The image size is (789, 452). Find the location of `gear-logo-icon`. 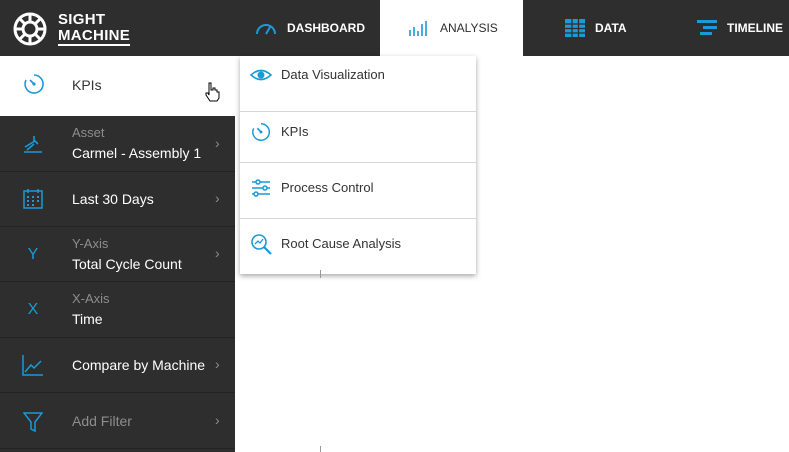

gear-logo-icon is located at coordinates (30, 29).